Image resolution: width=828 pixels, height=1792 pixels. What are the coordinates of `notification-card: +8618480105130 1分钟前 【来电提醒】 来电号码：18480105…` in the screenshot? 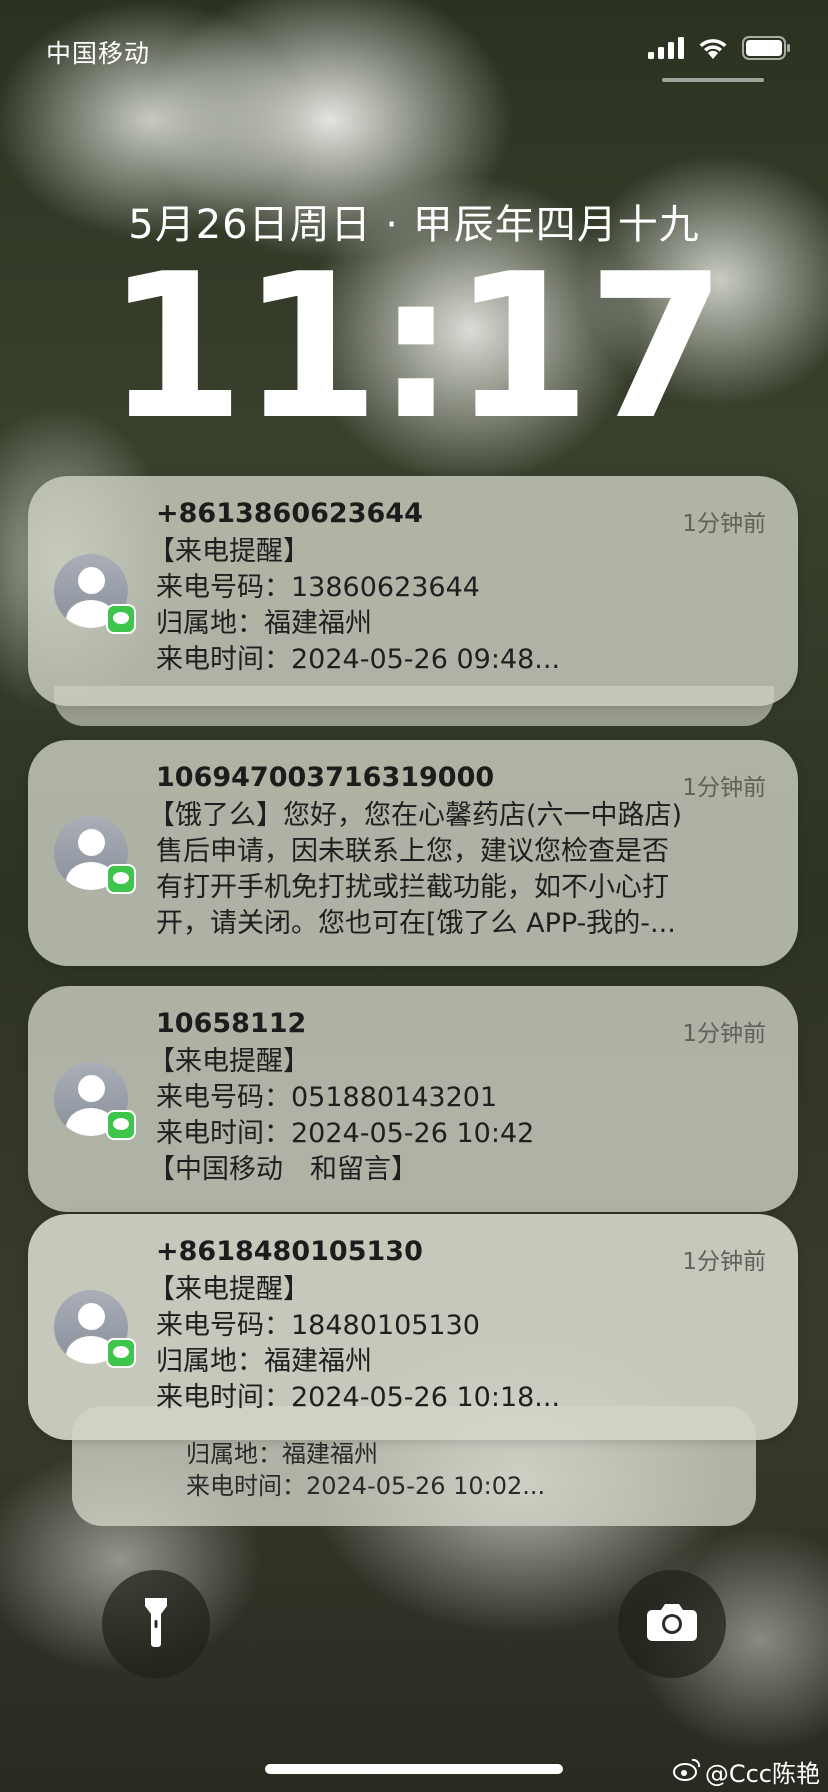 It's located at (413, 1327).